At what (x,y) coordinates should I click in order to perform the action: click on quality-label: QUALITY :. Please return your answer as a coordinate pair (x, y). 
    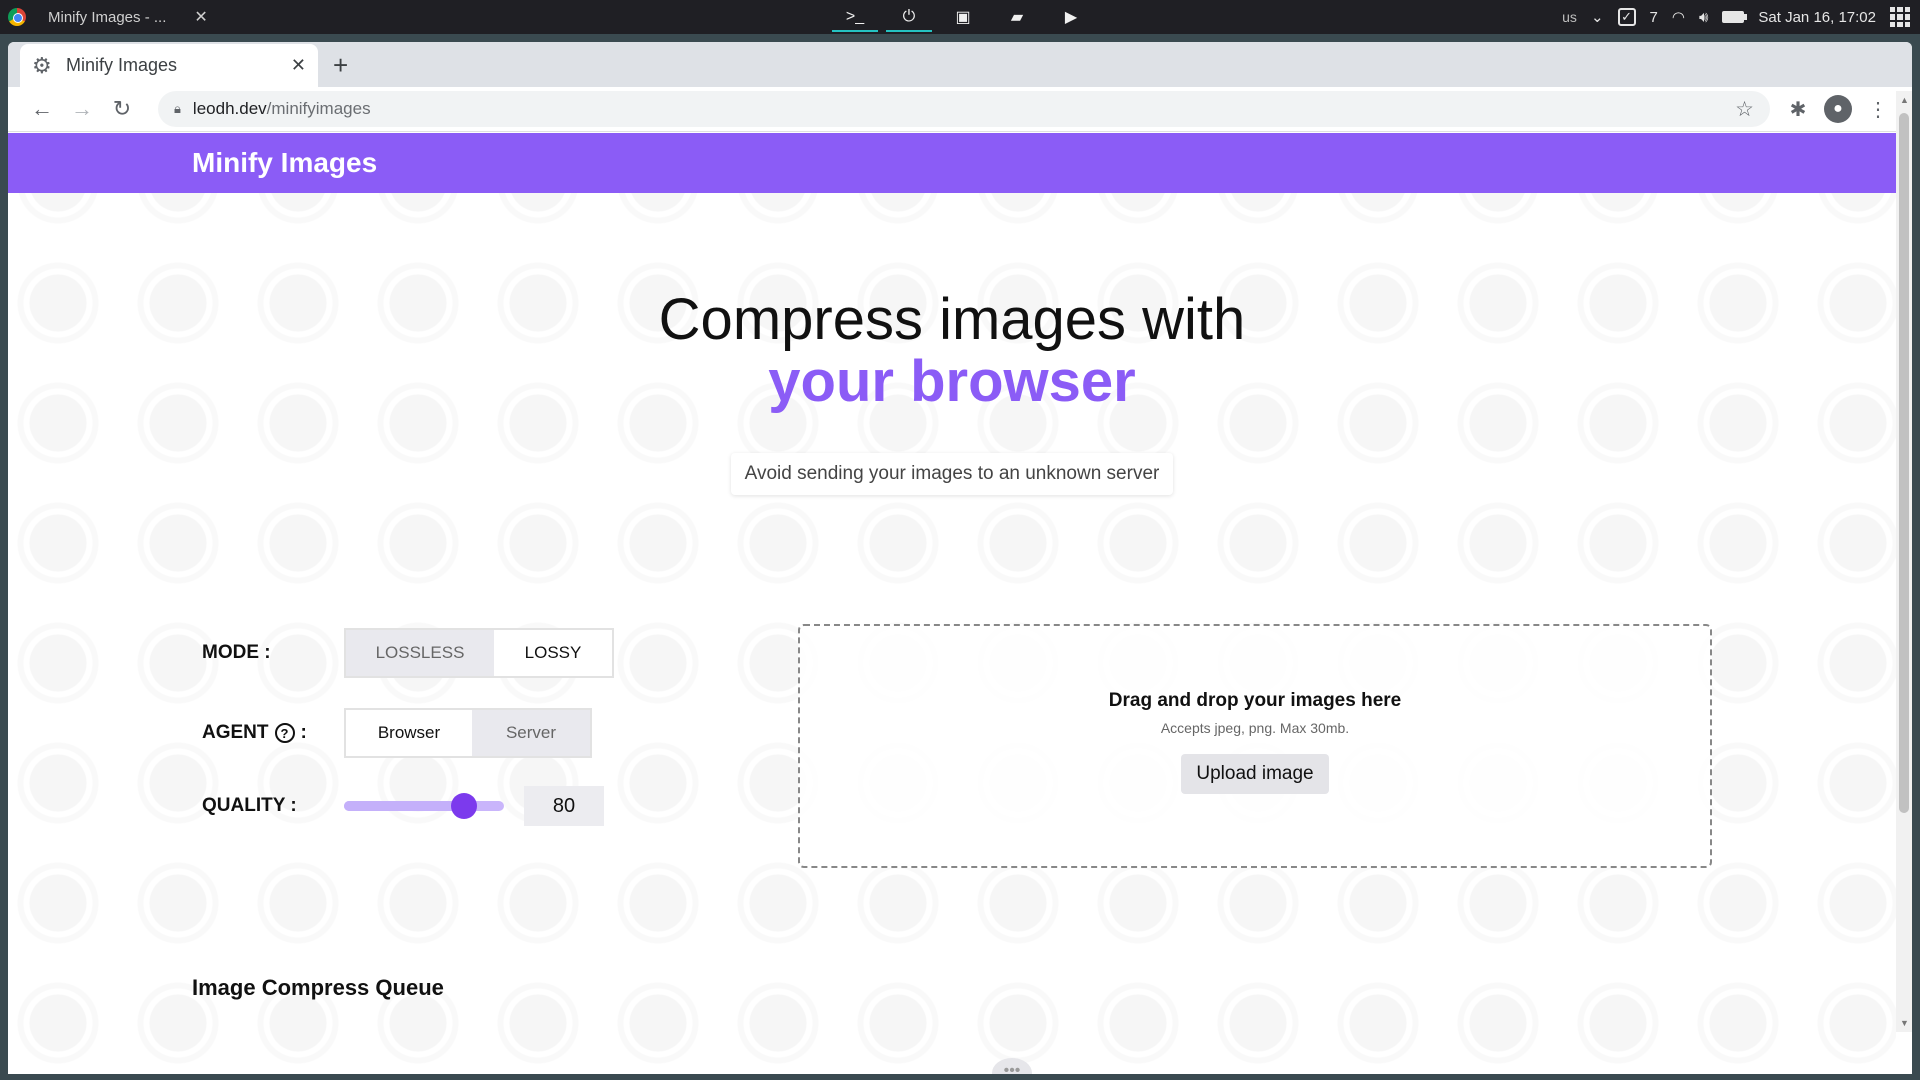
    Looking at the image, I should click on (249, 805).